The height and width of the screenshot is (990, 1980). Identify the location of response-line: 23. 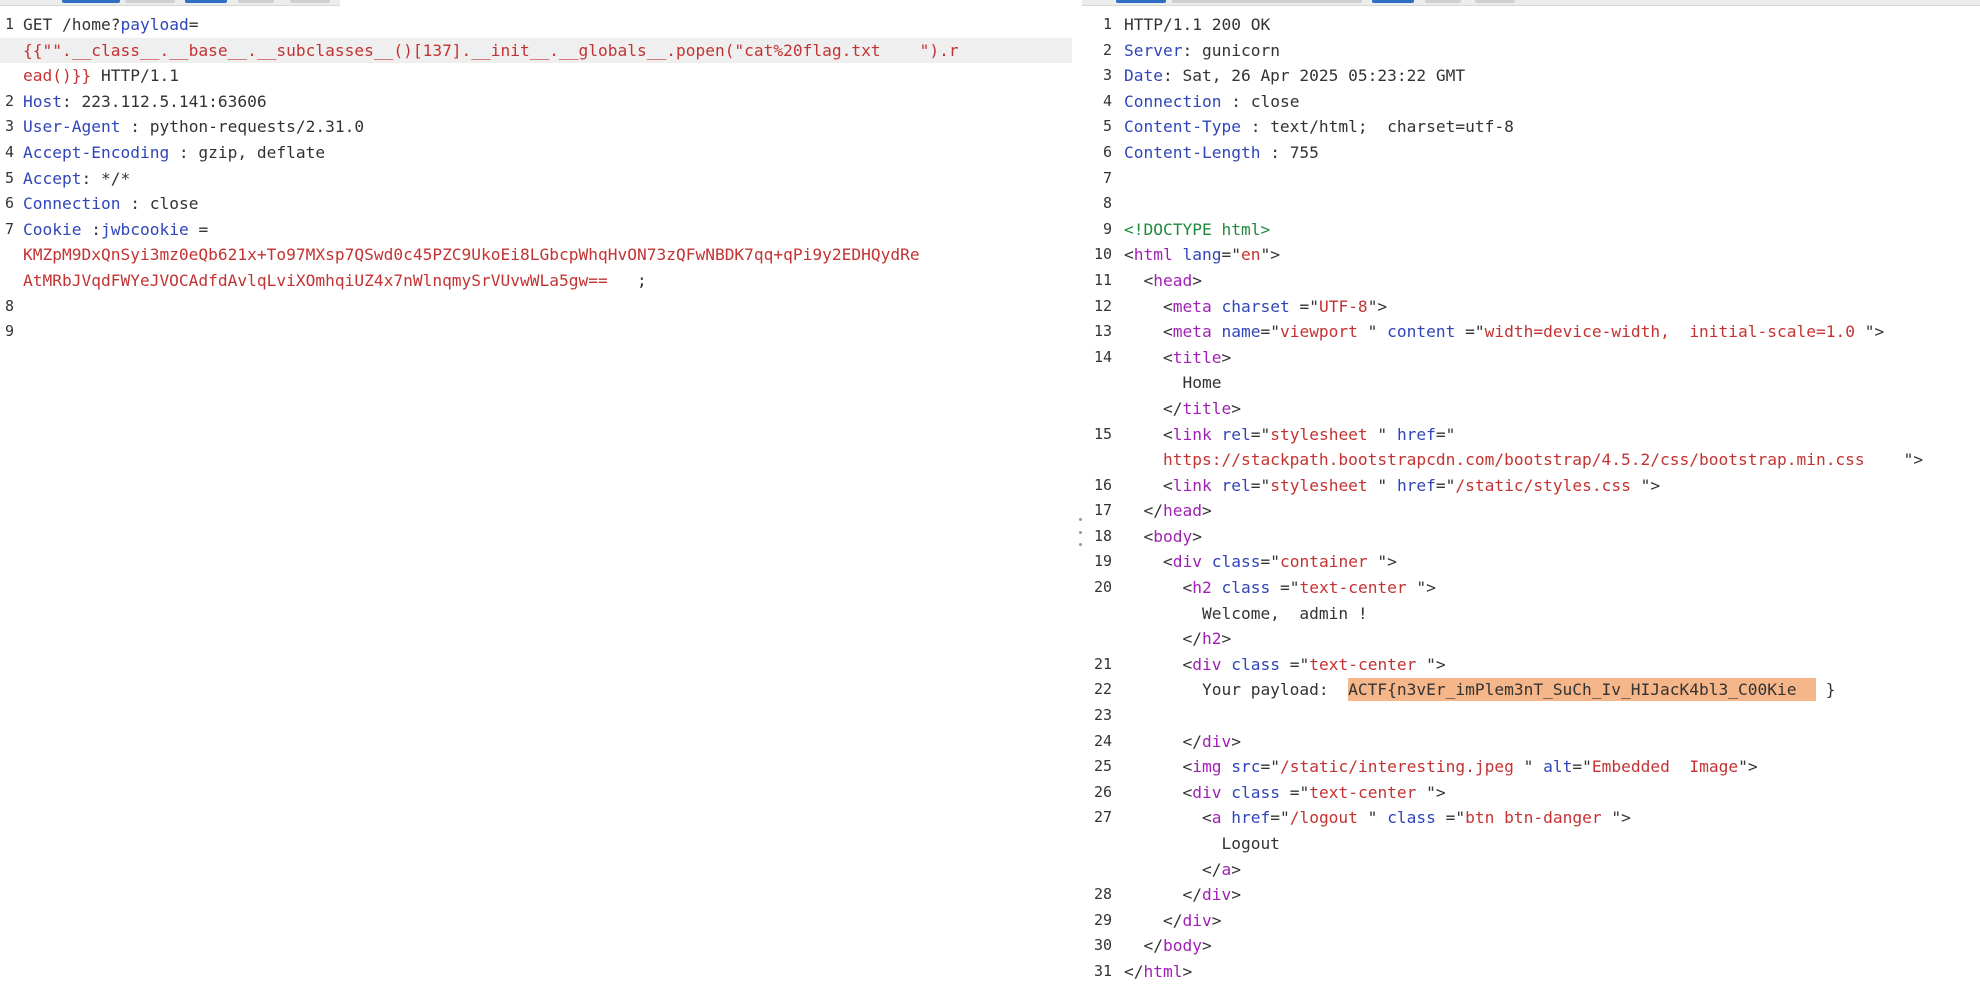
(1531, 716).